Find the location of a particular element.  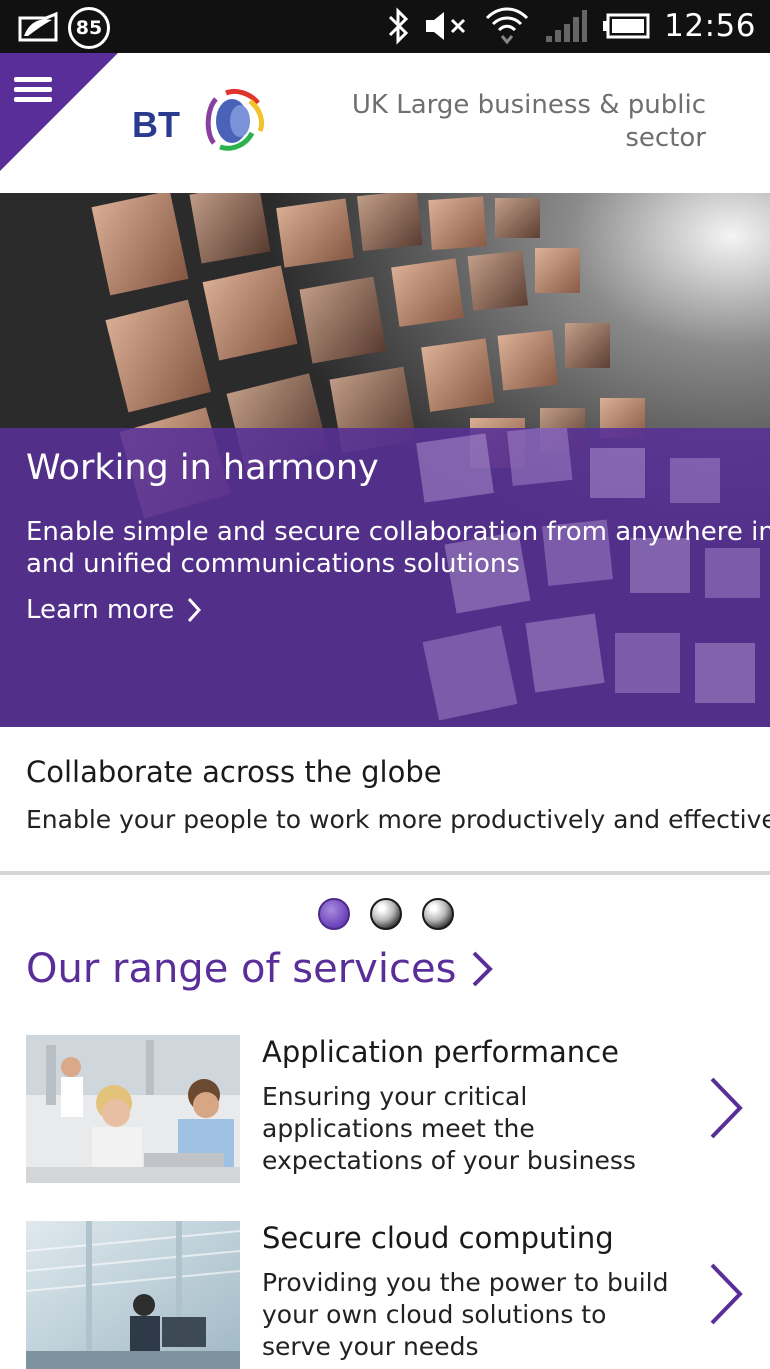

logo-text: BT is located at coordinates (156, 124).